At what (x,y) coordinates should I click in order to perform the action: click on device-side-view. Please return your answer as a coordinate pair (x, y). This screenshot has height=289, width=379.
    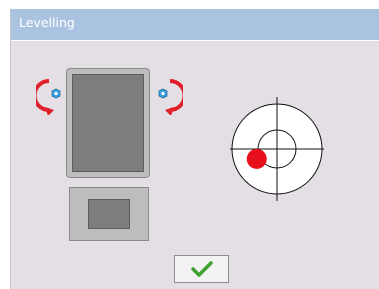
    Looking at the image, I should click on (109, 214).